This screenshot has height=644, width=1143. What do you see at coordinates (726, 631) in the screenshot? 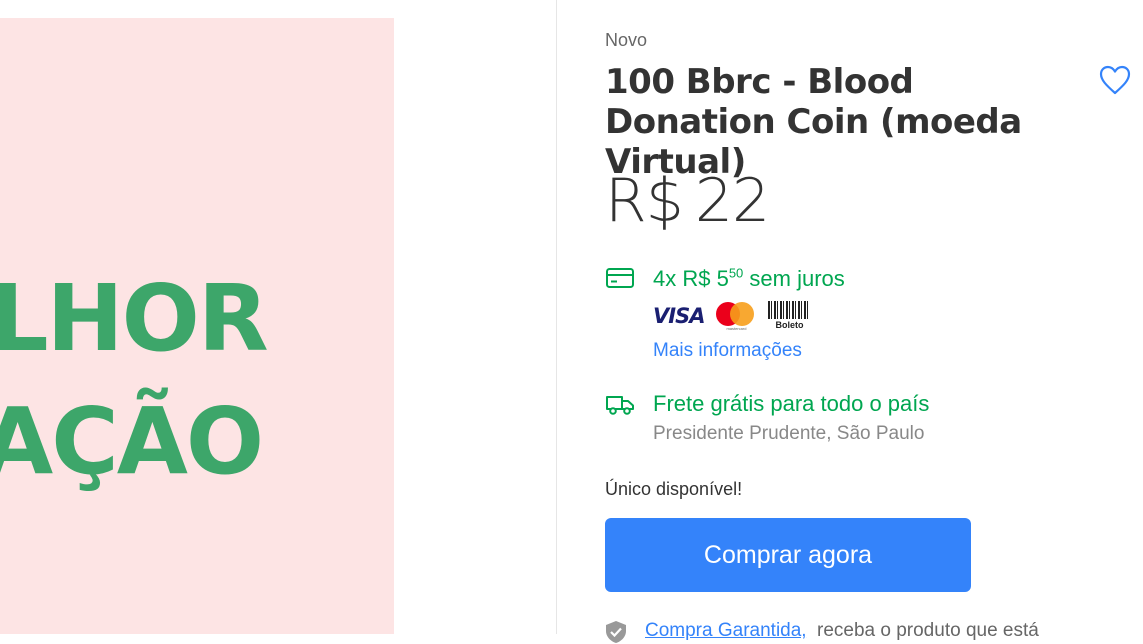
I see `guarantee-link: Compra Garantida,` at bounding box center [726, 631].